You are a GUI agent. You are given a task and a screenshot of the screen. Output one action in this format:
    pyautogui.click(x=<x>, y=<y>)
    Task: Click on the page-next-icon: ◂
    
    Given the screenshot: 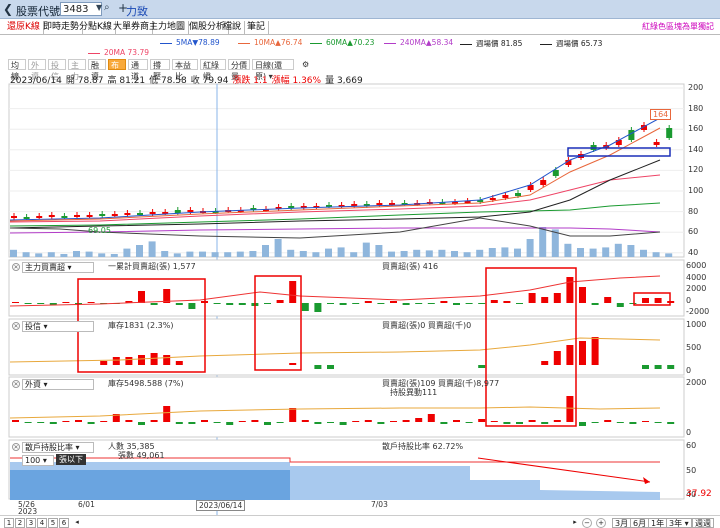 What is the action you would take?
    pyautogui.click(x=77, y=523)
    